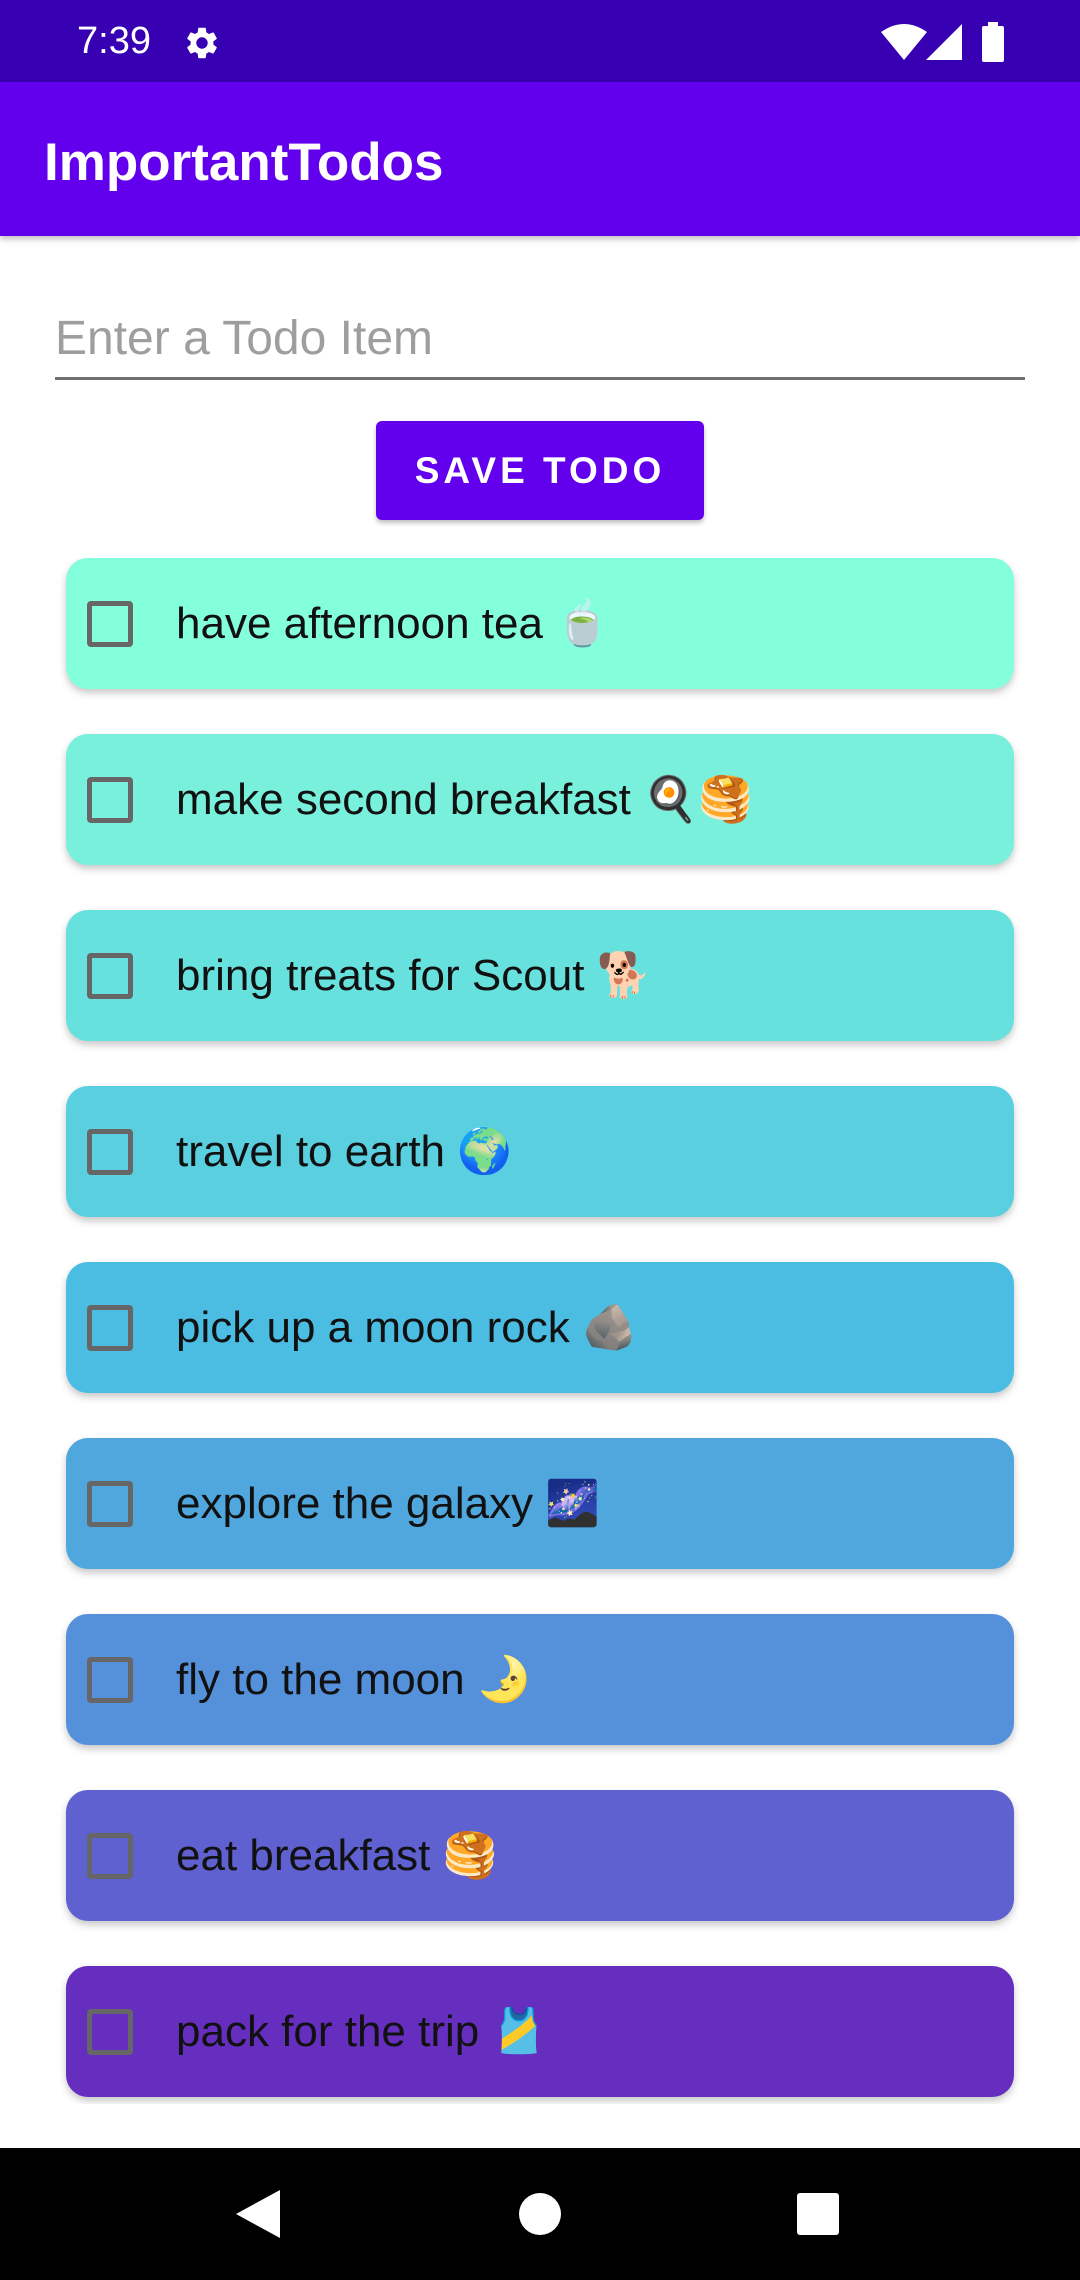  I want to click on todo-text: pack for the trip 🎽, so click(361, 2031).